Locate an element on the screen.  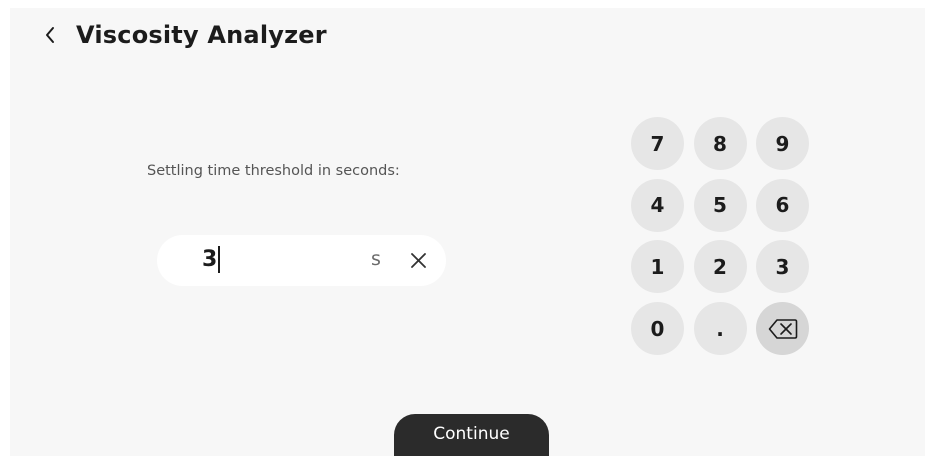
key-5: 5 is located at coordinates (720, 205).